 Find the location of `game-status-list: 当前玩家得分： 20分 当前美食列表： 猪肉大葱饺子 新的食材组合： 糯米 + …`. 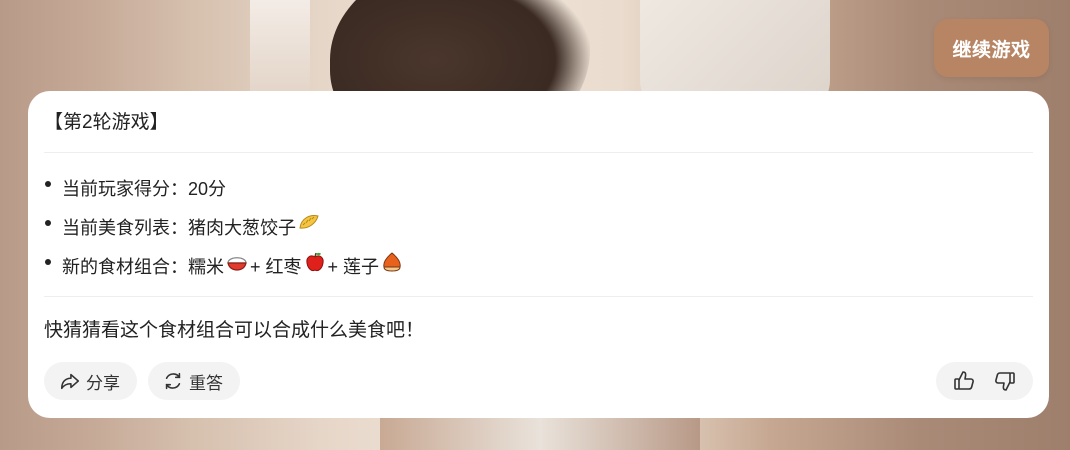

game-status-list: 当前玩家得分： 20分 当前美食列表： 猪肉大葱饺子 新的食材组合： 糯米 + … is located at coordinates (224, 227).